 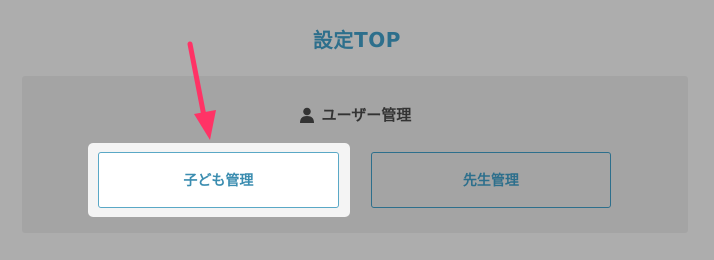 What do you see at coordinates (357, 40) in the screenshot?
I see `page-title: 設定TOP` at bounding box center [357, 40].